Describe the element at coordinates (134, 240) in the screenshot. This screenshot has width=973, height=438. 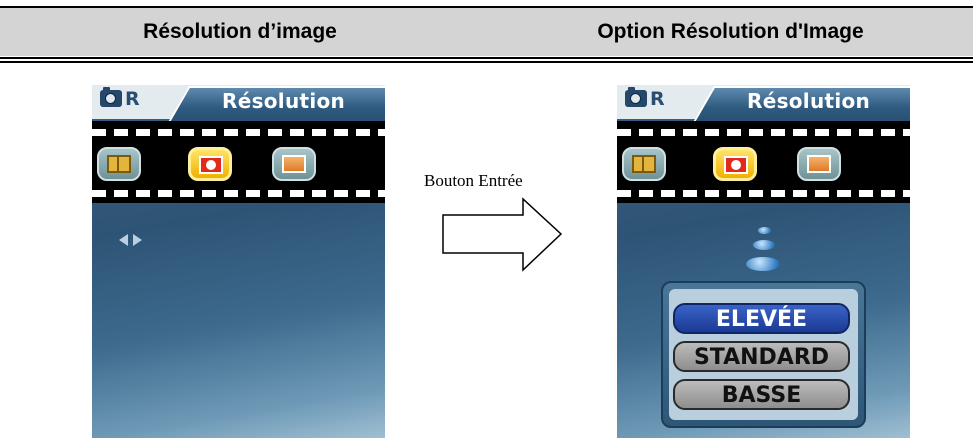
I see `left-right-arrows-icon` at that location.